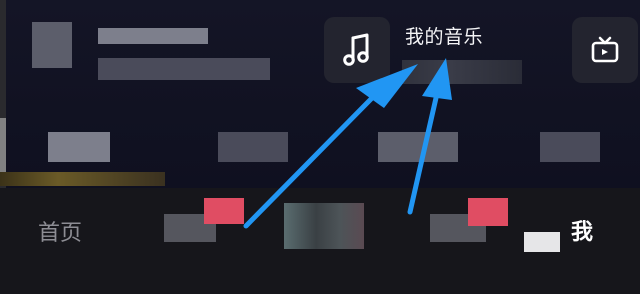 Image resolution: width=640 pixels, height=294 pixels. I want to click on gold-banner-strip, so click(82, 179).